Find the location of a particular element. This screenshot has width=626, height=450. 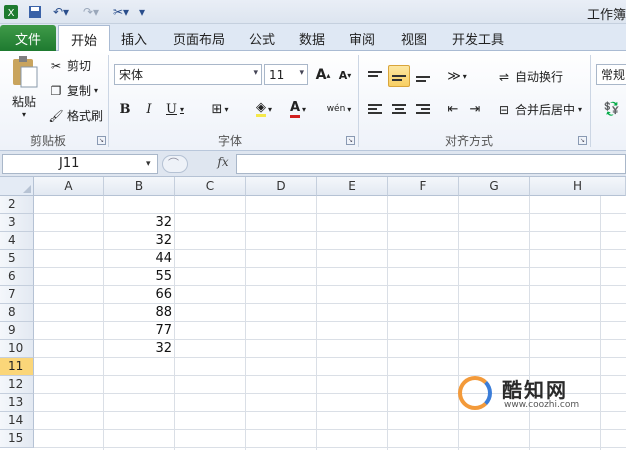

font-size-select: 11 ▾ is located at coordinates (286, 74).